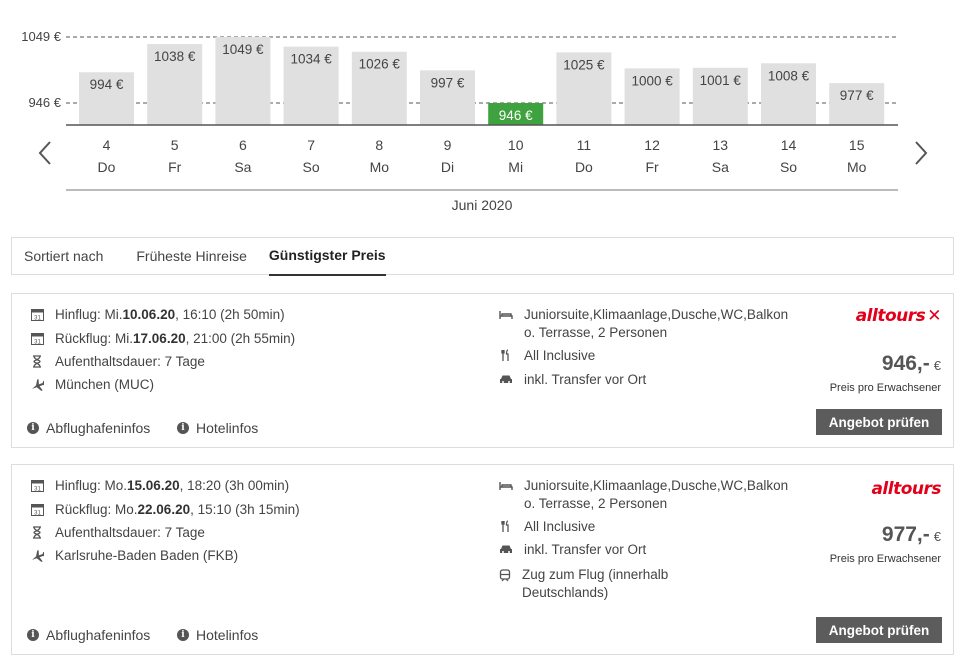  I want to click on chevron-right-icon, so click(921, 153).